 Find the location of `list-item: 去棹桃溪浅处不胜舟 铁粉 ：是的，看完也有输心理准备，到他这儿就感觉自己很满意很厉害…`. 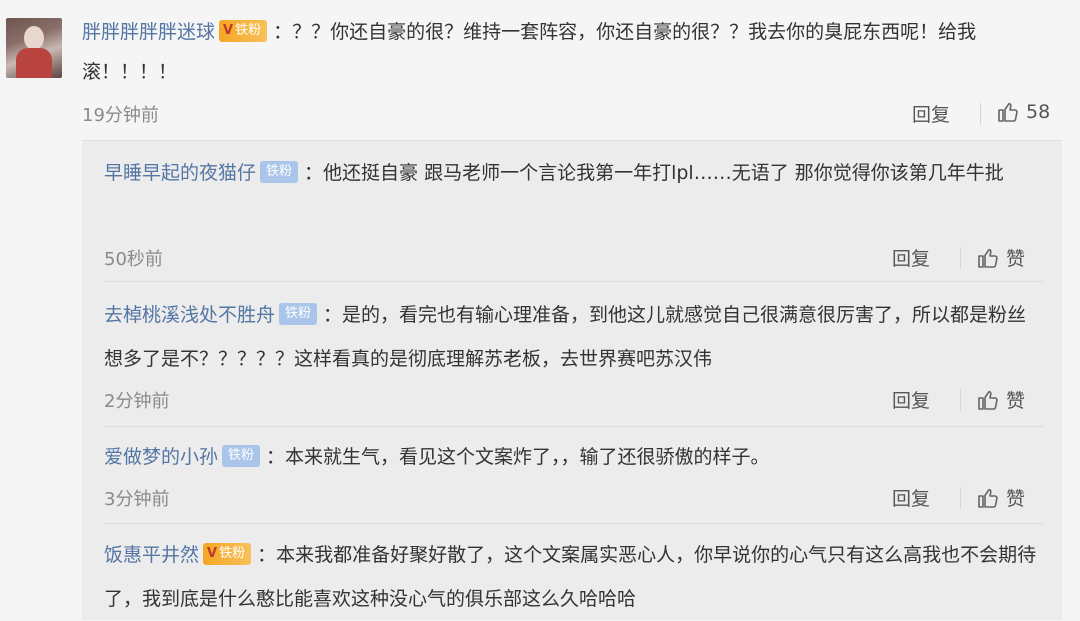

list-item: 去棹桃溪浅处不胜舟 铁粉 ：是的，看完也有输心理准备，到他这儿就感觉自己很满意很厉害… is located at coordinates (574, 337).